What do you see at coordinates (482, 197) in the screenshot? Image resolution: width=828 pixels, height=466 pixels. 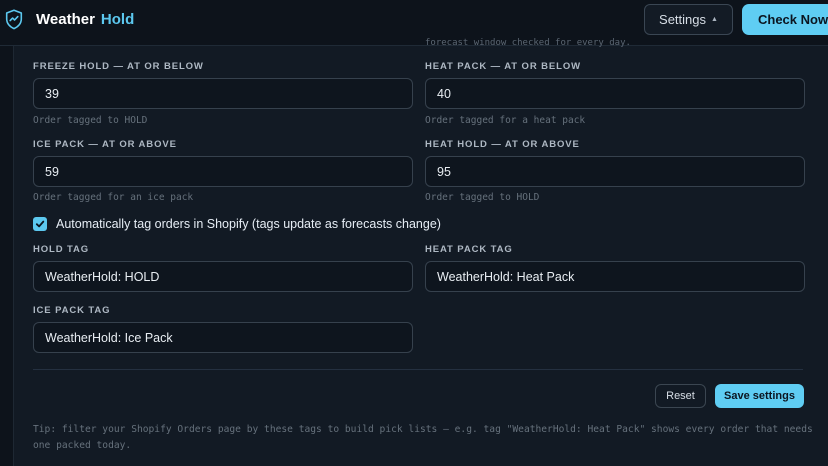 I see `heat-hold-hint: Order tagged to HOLD` at bounding box center [482, 197].